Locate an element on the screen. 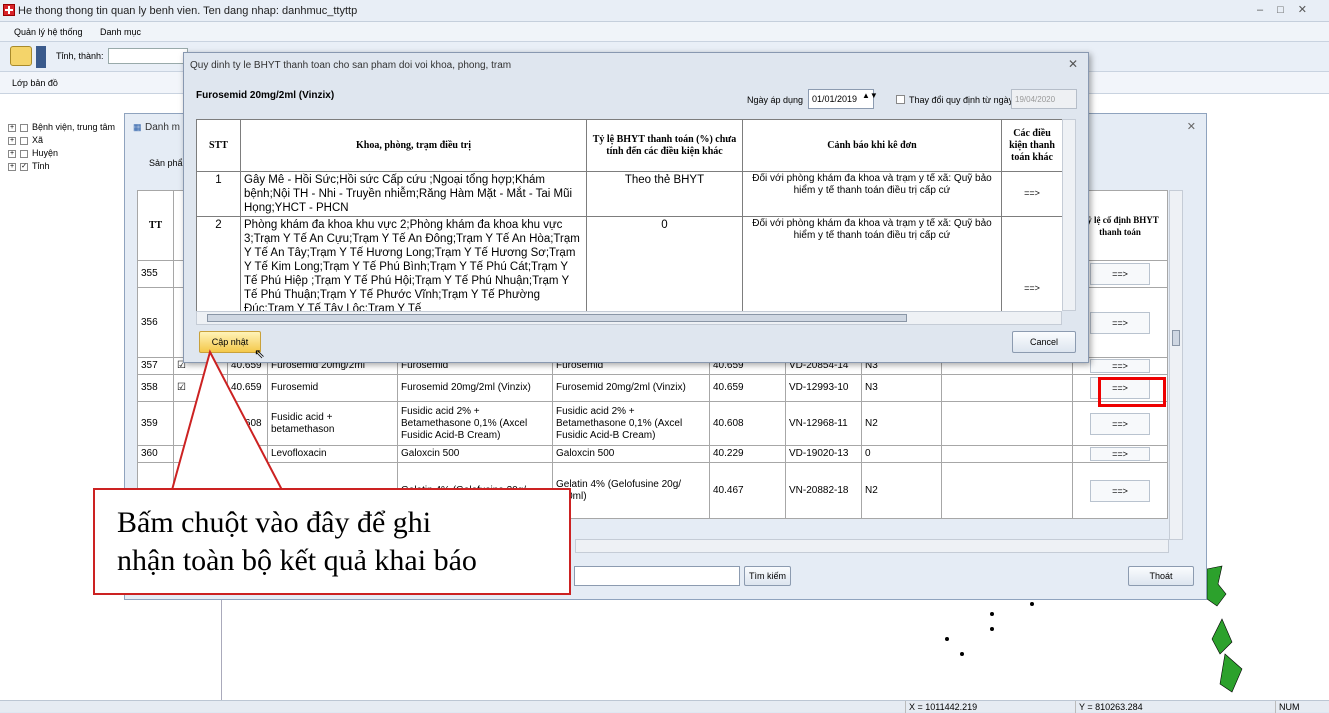 The height and width of the screenshot is (713, 1329). callout-line-2: nhận toàn bộ kết quả khai báo is located at coordinates (297, 560).